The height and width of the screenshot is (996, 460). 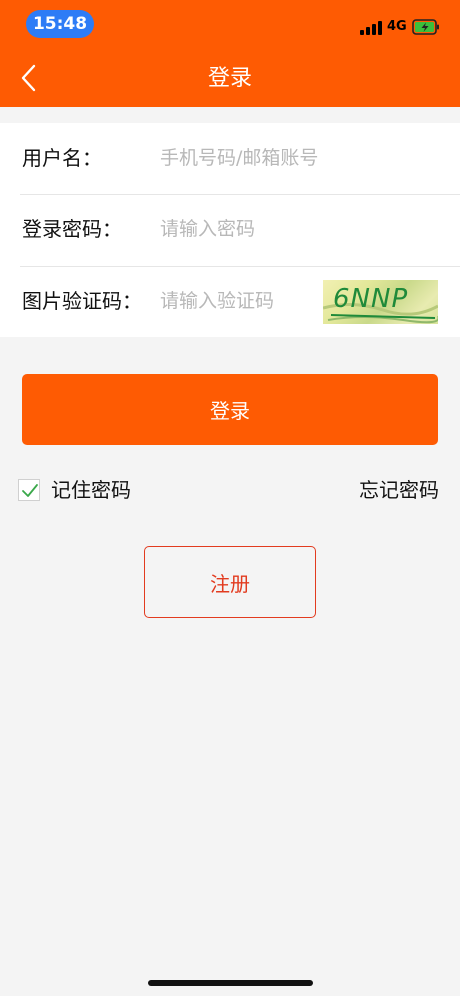 What do you see at coordinates (237, 301) in the screenshot?
I see `captcha-input` at bounding box center [237, 301].